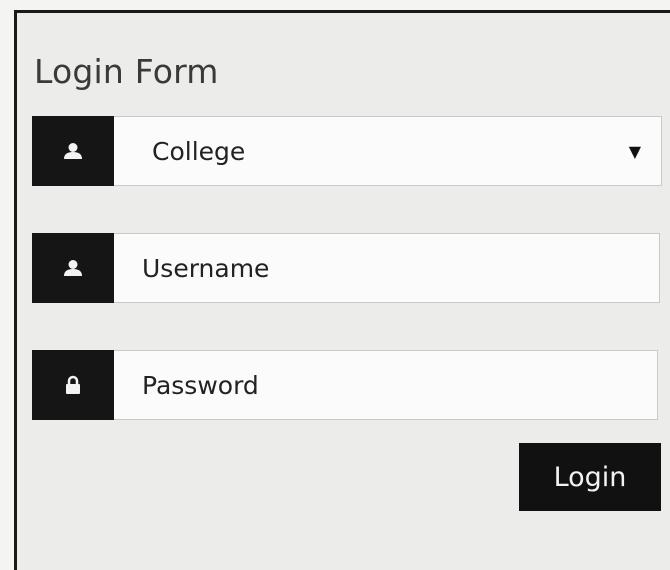 The image size is (670, 570). Describe the element at coordinates (199, 151) in the screenshot. I see `college-select-value: College` at that location.